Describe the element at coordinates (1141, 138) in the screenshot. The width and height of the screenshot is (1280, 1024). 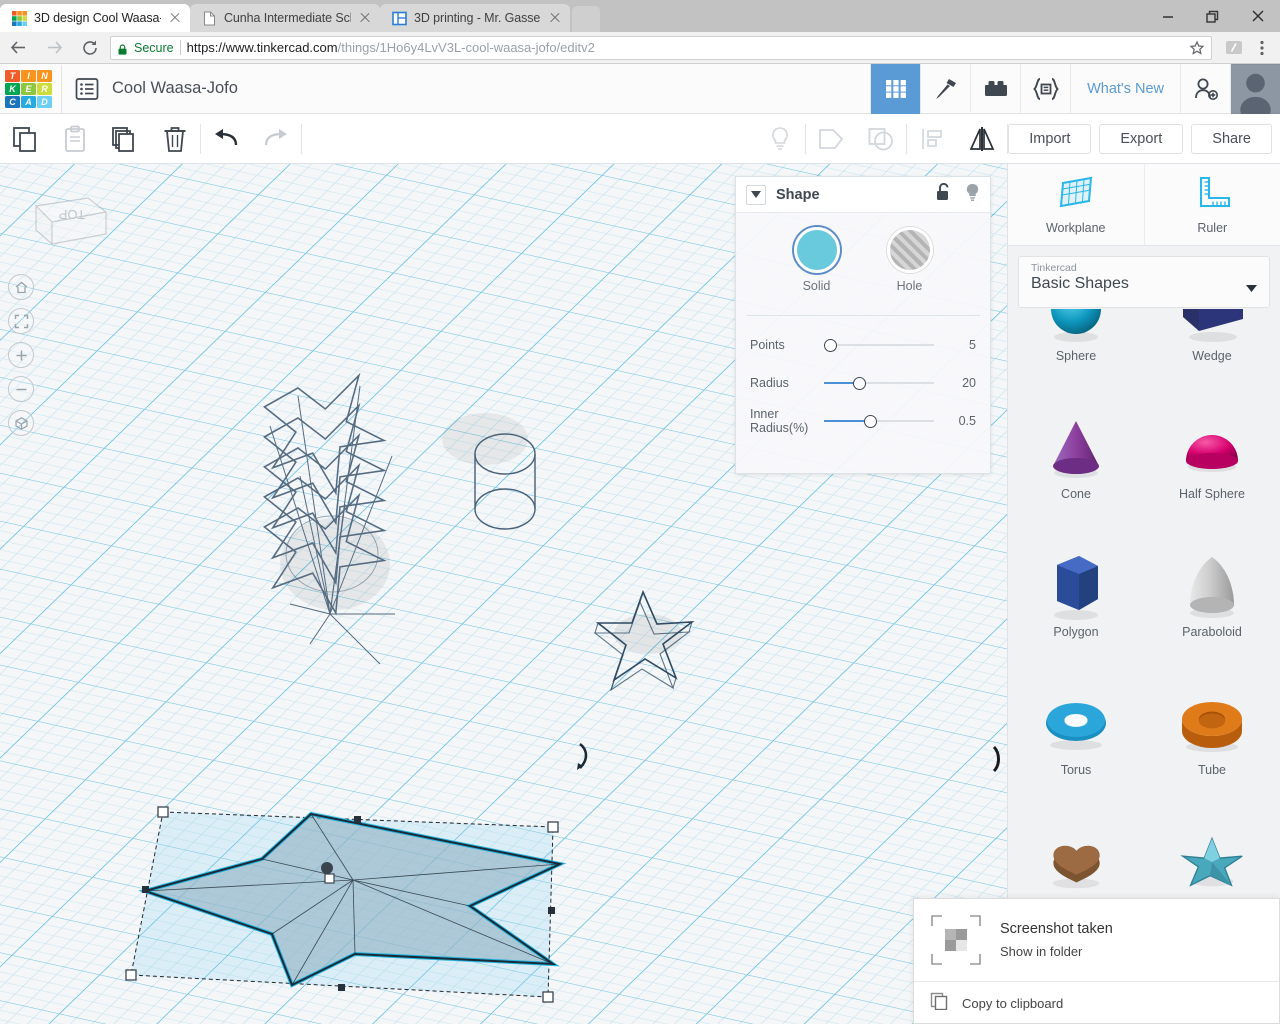
I see `export-button: Export` at that location.